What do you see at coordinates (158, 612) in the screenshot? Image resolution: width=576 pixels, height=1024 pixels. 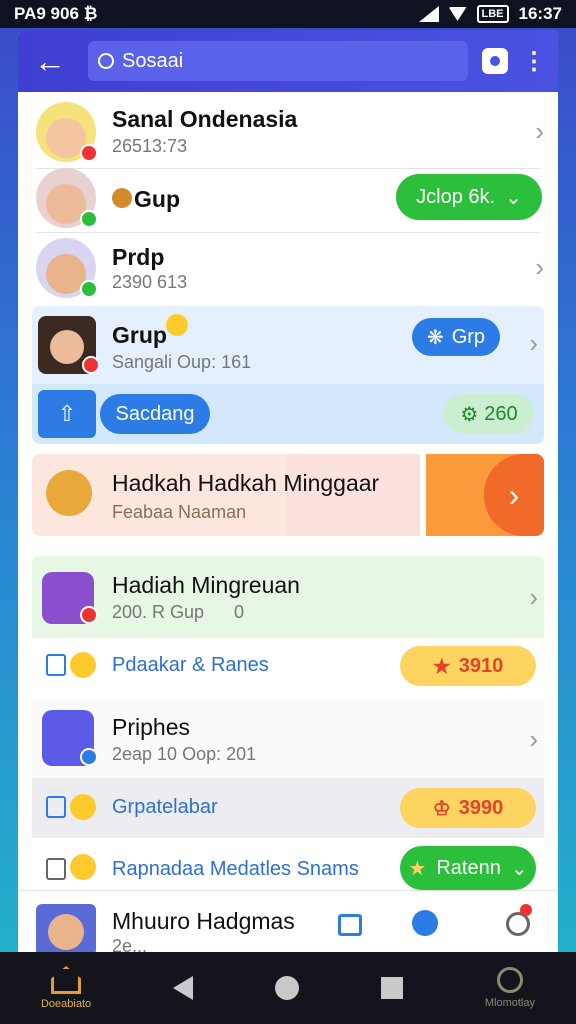 I see `row-subtitle: 200. R Gup` at bounding box center [158, 612].